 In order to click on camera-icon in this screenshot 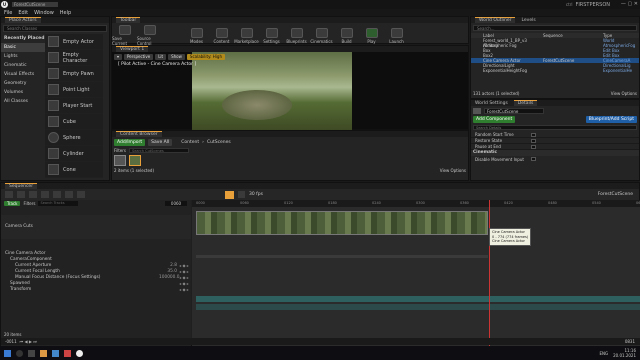, I will do `click(45, 194)`.